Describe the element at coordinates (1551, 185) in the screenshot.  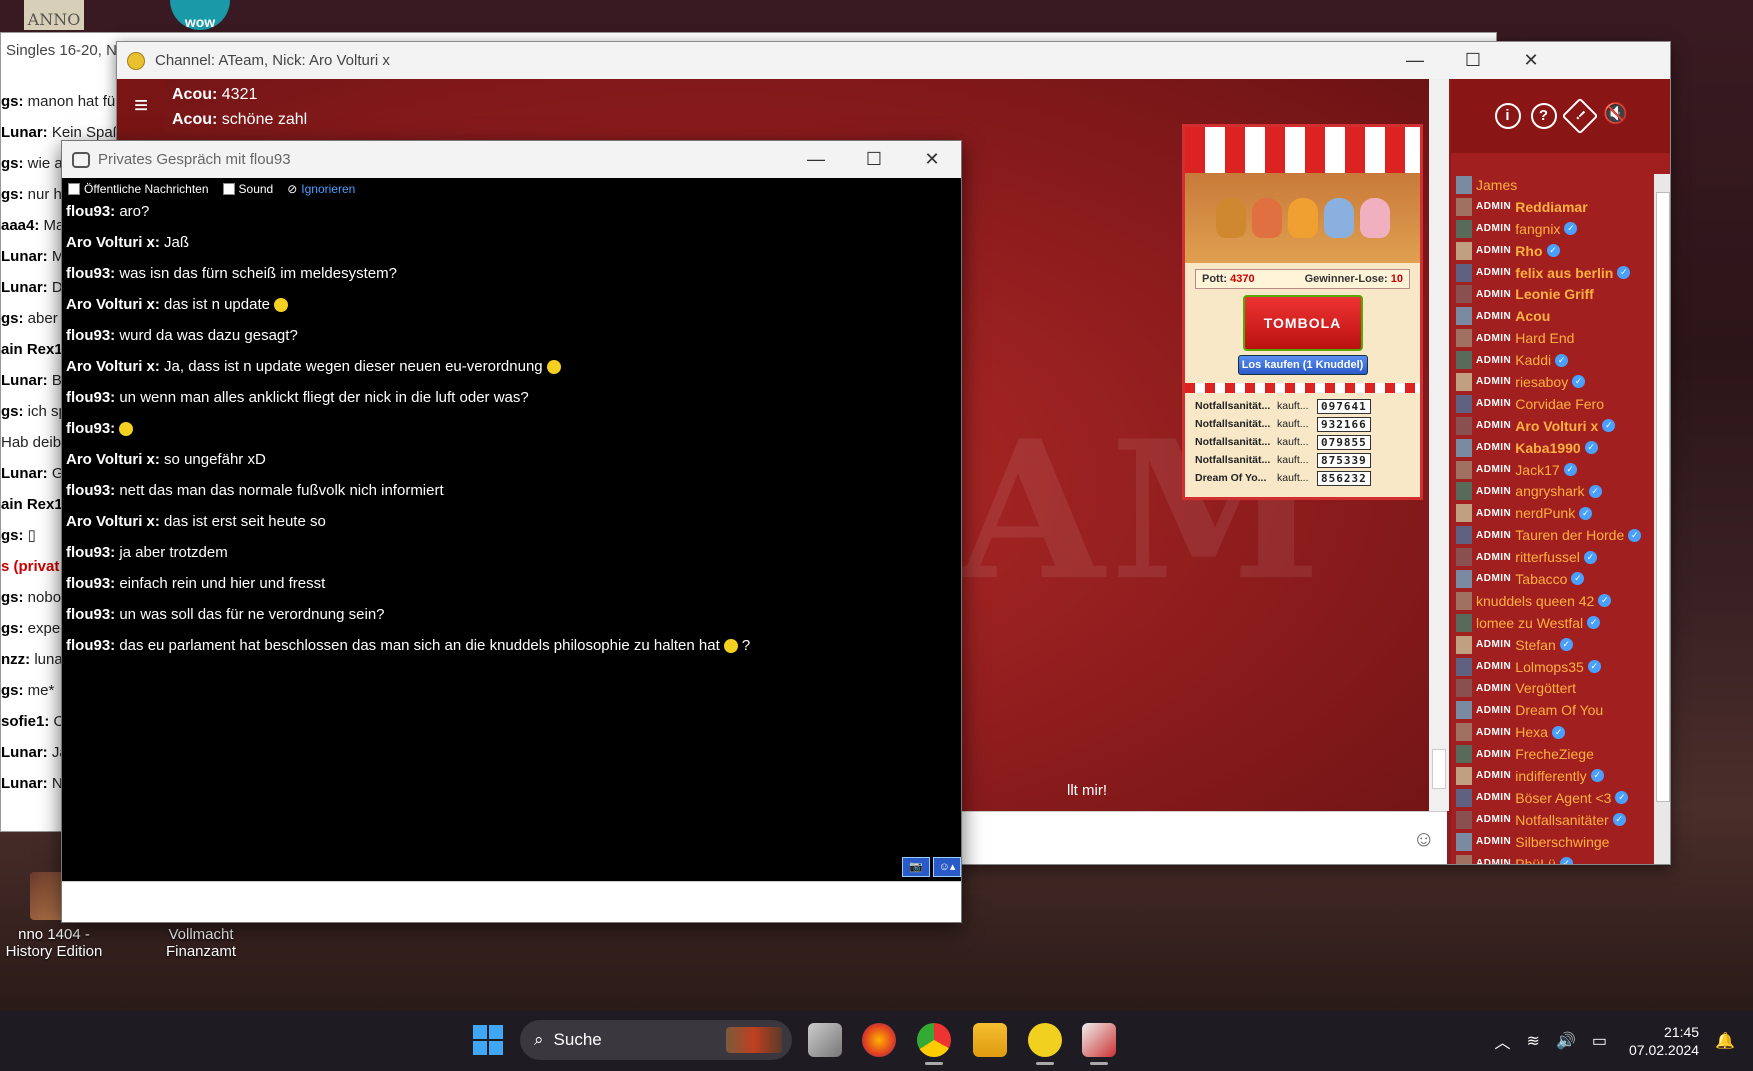
I see `user-list-item: James` at that location.